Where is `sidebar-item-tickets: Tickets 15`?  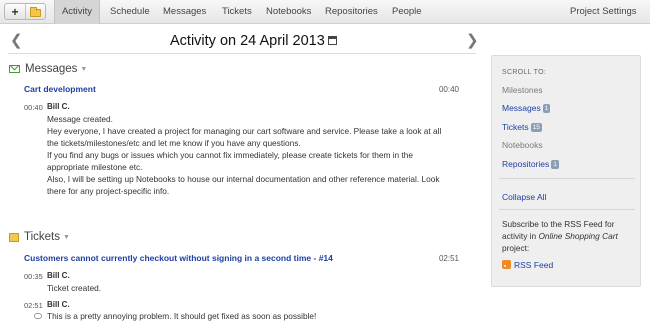 sidebar-item-tickets: Tickets 15 is located at coordinates (522, 127).